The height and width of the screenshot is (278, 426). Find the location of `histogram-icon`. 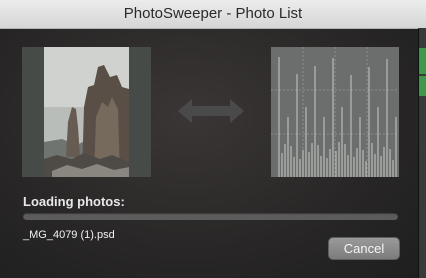

histogram-icon is located at coordinates (335, 112).